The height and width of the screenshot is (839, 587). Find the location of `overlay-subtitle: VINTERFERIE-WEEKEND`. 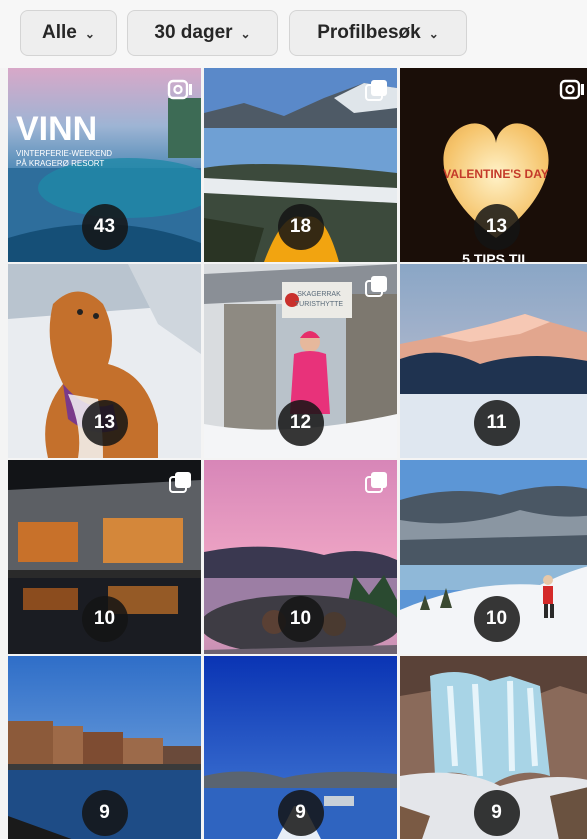

overlay-subtitle: VINTERFERIE-WEEKEND is located at coordinates (64, 153).